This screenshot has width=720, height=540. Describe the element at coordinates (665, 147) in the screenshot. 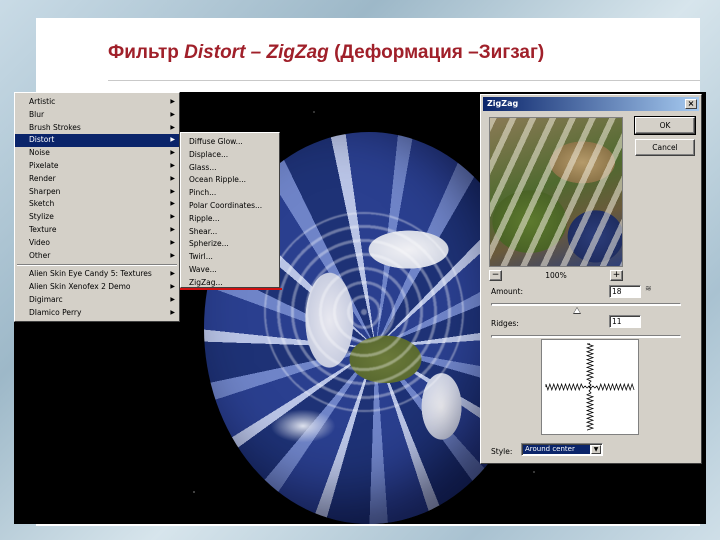

I see `cancel-button: Cancel` at that location.